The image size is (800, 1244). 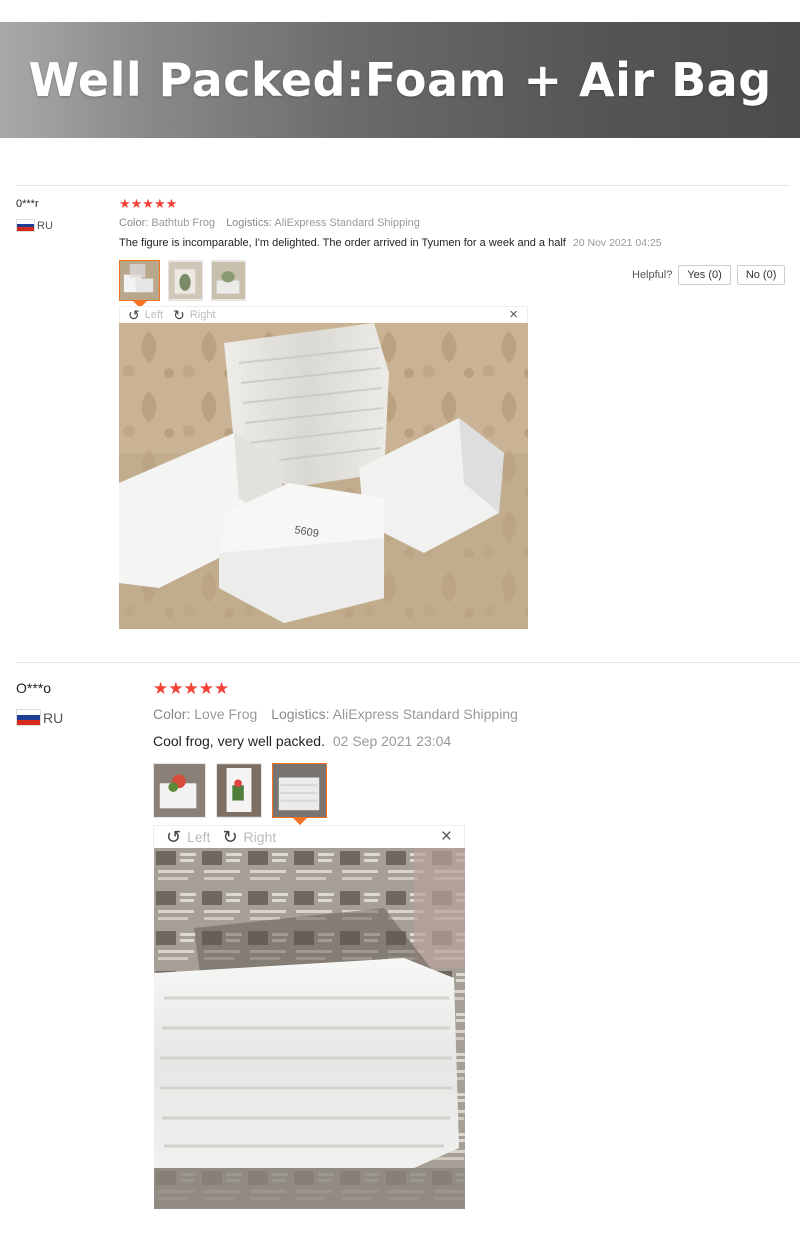 What do you see at coordinates (761, 275) in the screenshot?
I see `helpful-no-button: No (0)` at bounding box center [761, 275].